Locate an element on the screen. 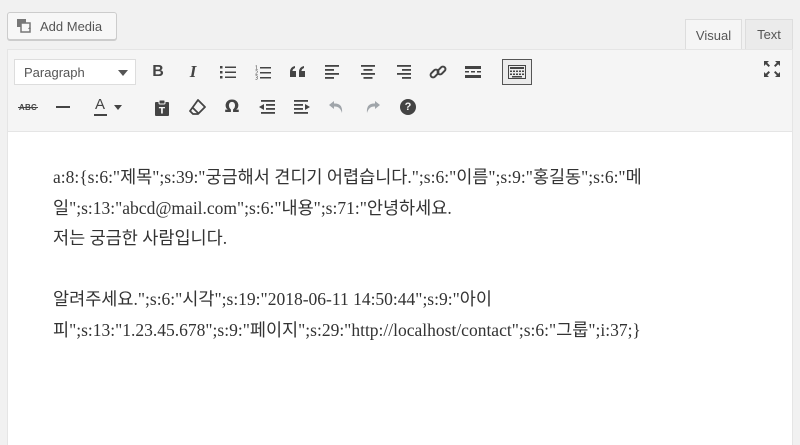 The height and width of the screenshot is (445, 800). media-icon is located at coordinates (25, 26).